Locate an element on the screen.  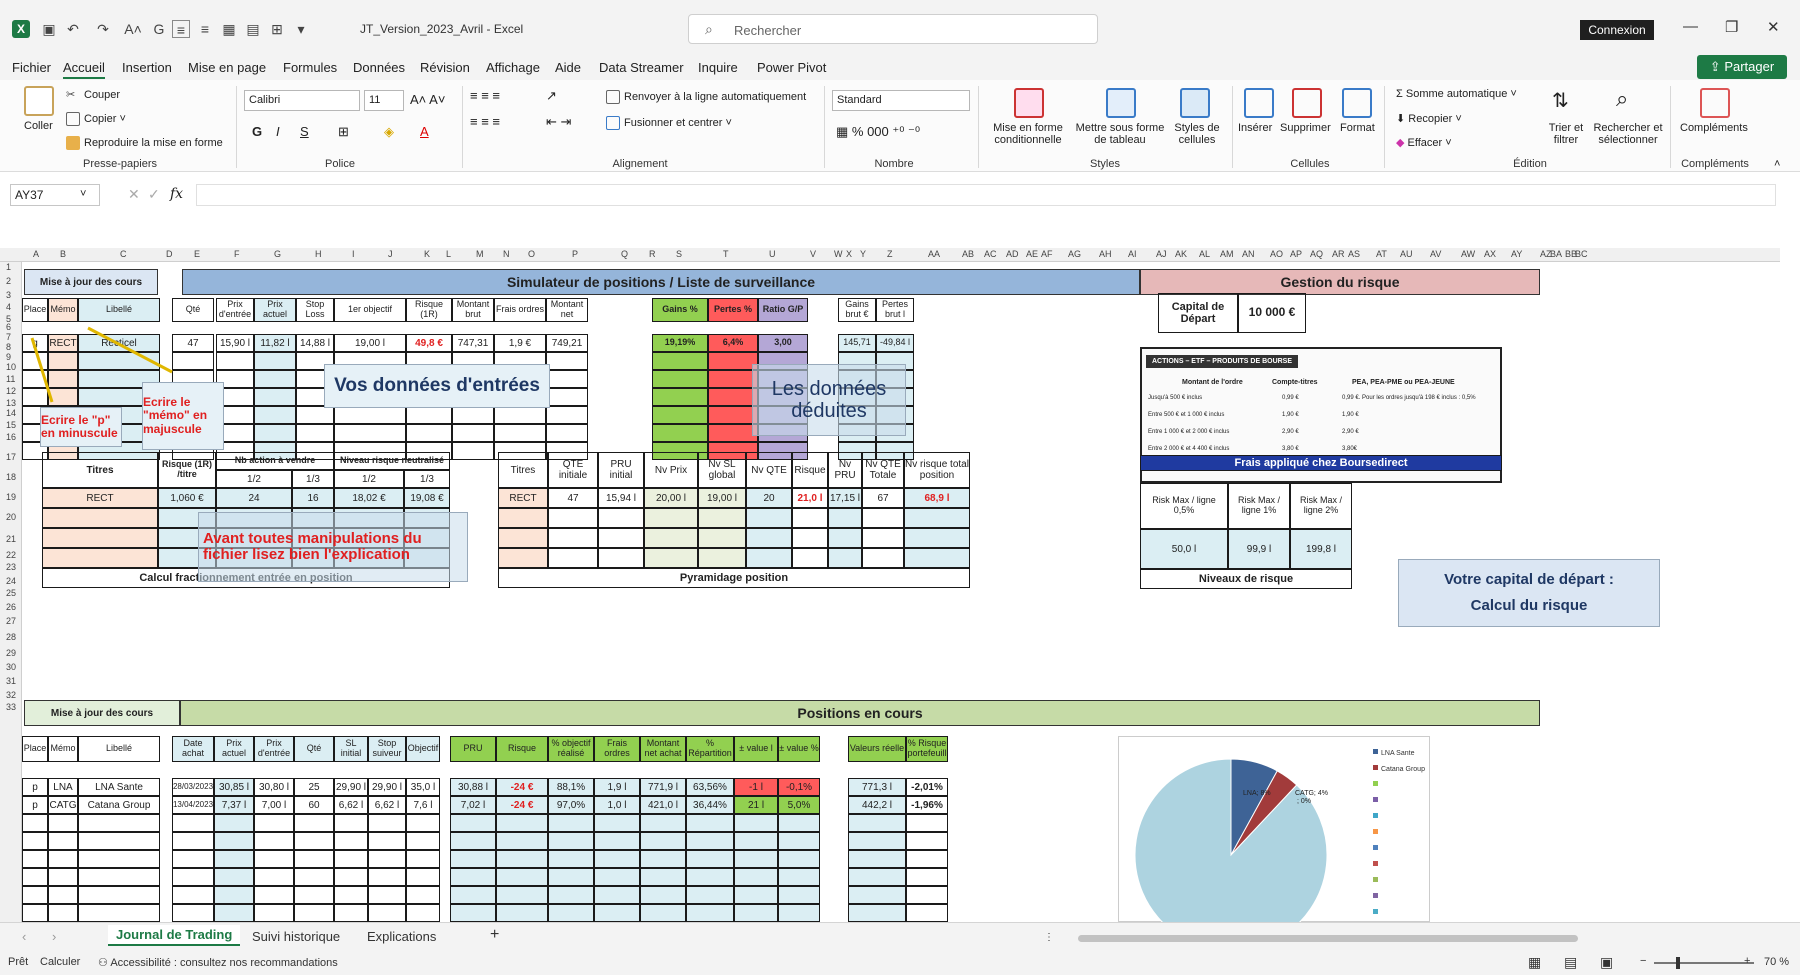
row-header: 27 is located at coordinates (11, 621).